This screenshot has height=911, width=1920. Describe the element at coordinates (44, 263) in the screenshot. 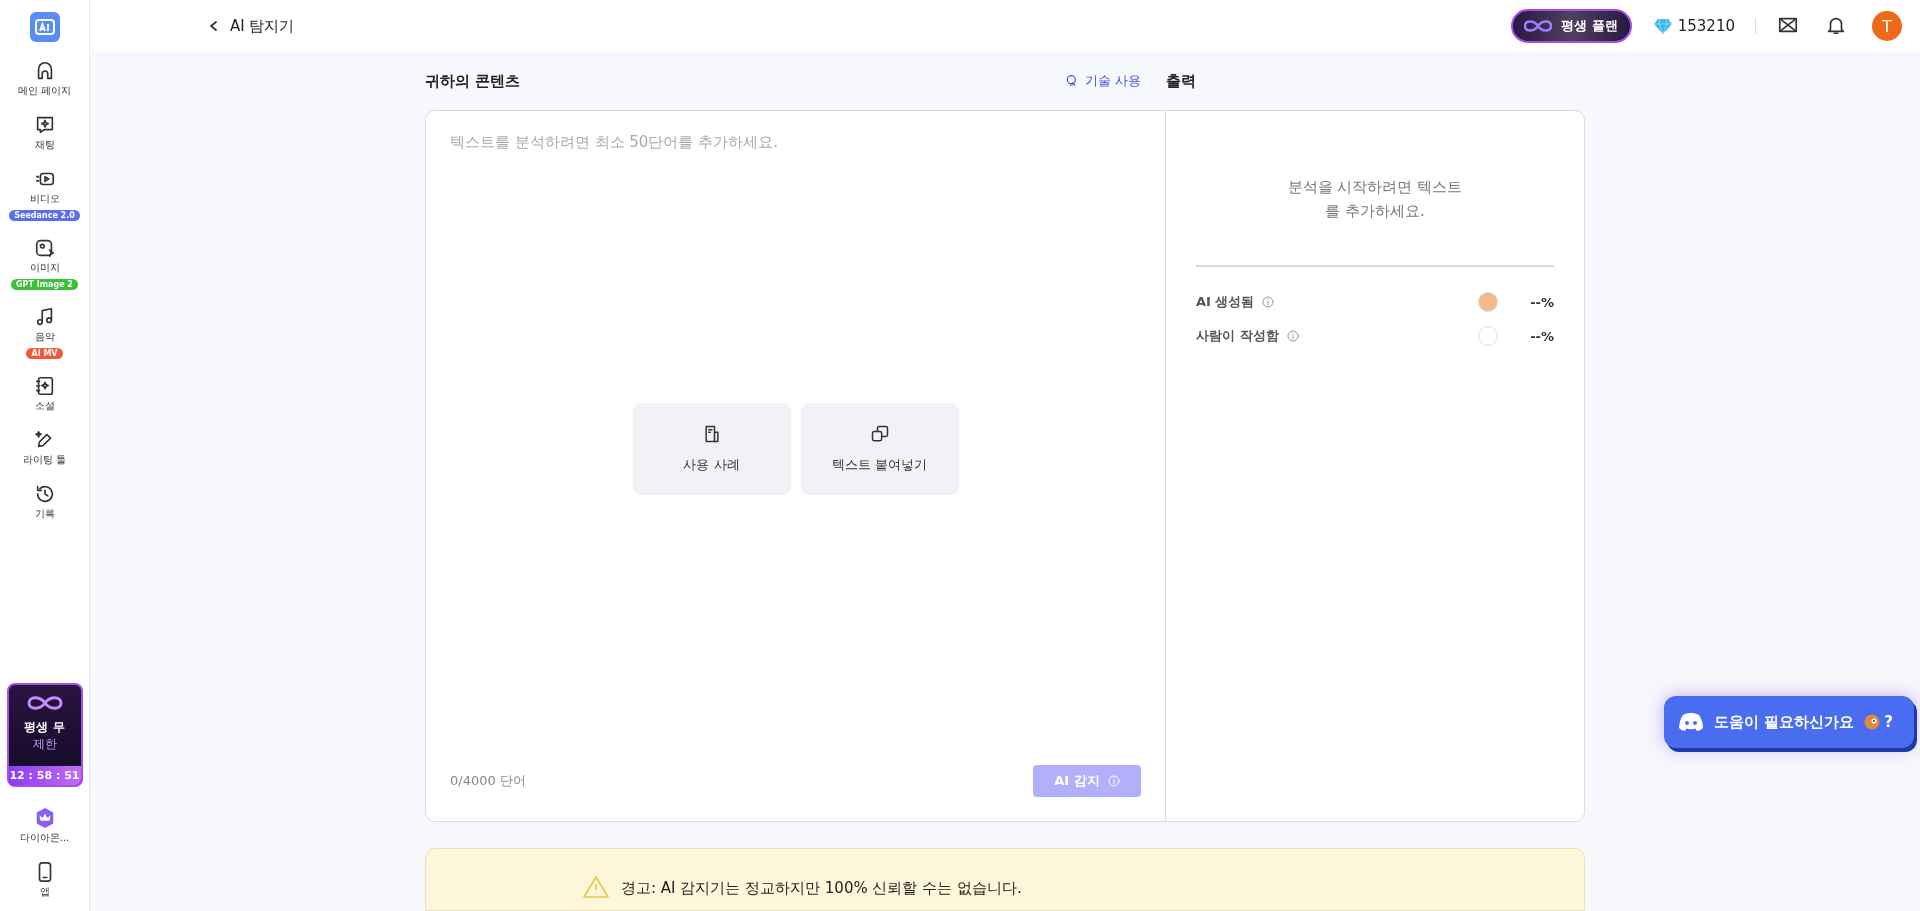

I see `sidebar-item: 이미지 GPT Image 2` at that location.